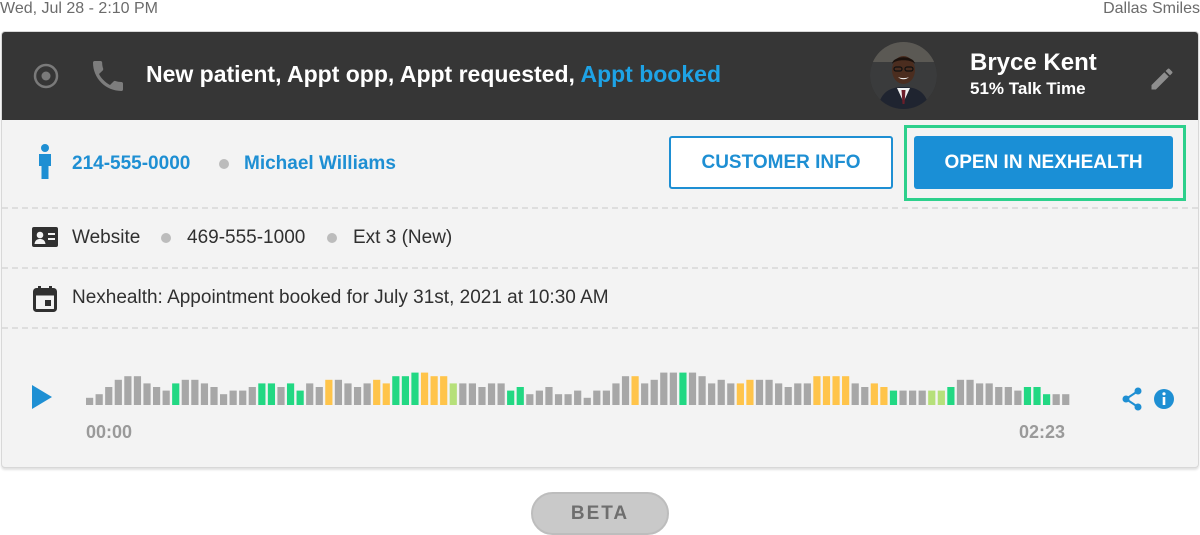  What do you see at coordinates (1043, 162) in the screenshot?
I see `open-in-nexhealth-button: OPEN IN NEXHEALTH` at bounding box center [1043, 162].